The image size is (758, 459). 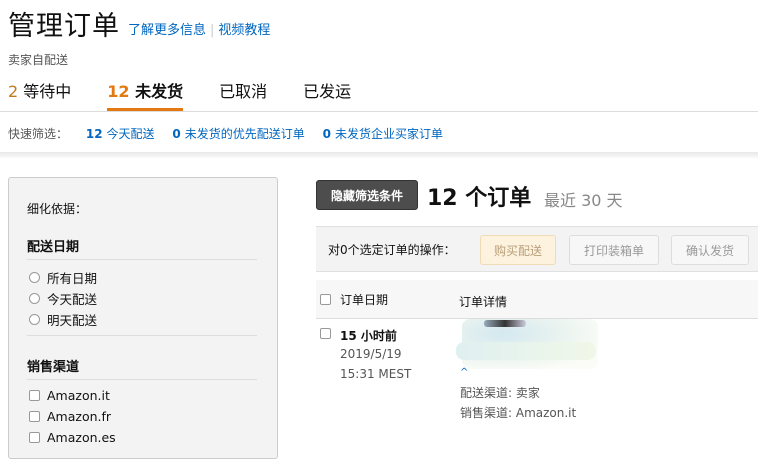 What do you see at coordinates (379, 111) in the screenshot?
I see `tabs-divider` at bounding box center [379, 111].